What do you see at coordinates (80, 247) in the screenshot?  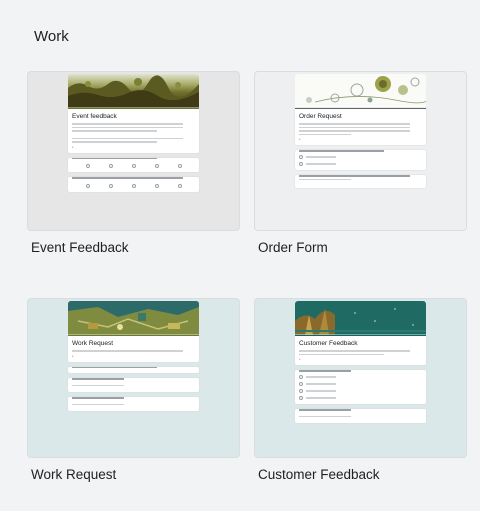 I see `template-label: Event Feedback` at bounding box center [80, 247].